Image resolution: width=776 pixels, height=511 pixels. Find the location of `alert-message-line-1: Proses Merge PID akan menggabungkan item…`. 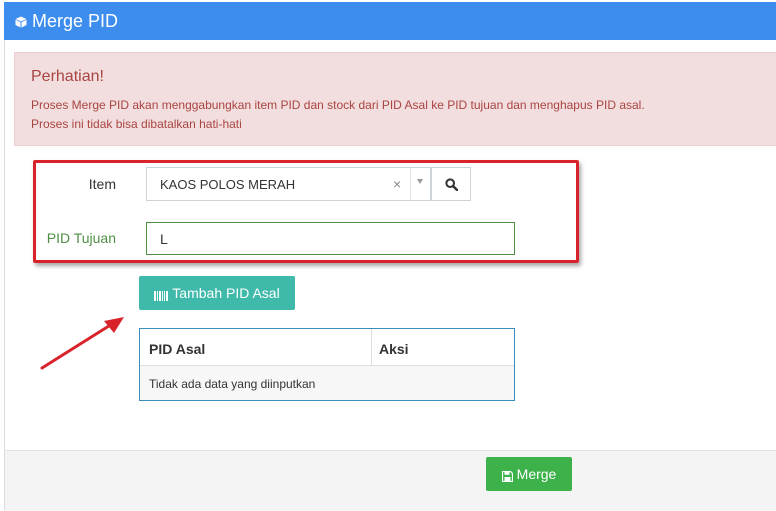

alert-message-line-1: Proses Merge PID akan menggabungkan item… is located at coordinates (338, 105).